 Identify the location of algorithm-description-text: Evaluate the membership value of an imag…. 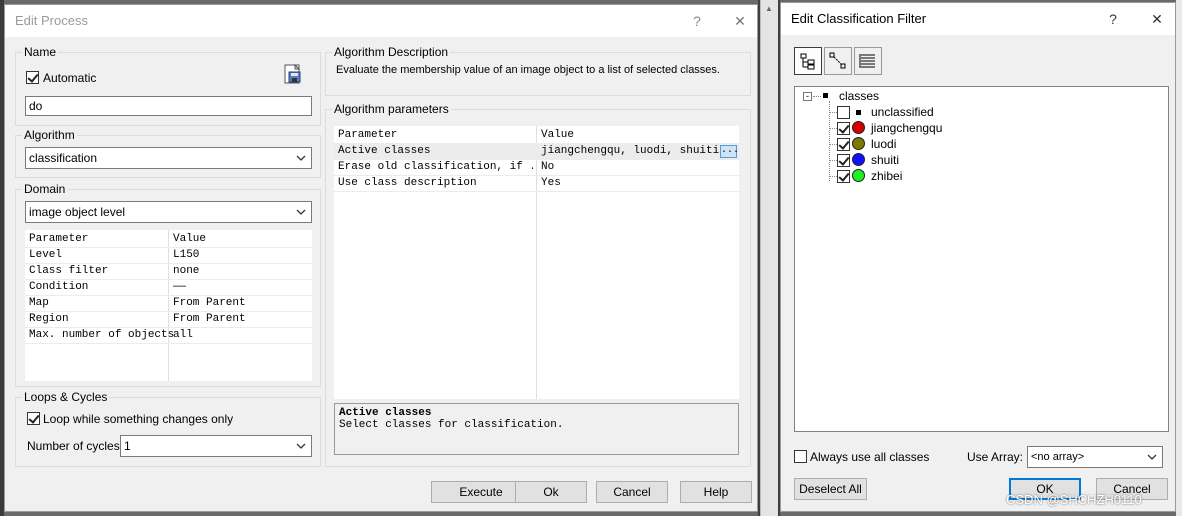
(528, 70).